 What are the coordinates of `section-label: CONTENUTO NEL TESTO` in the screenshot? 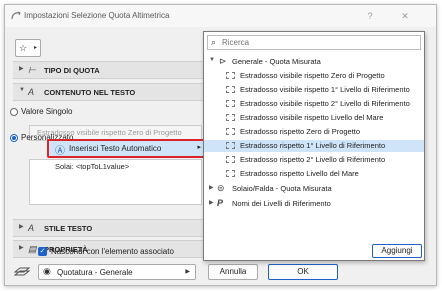 It's located at (90, 92).